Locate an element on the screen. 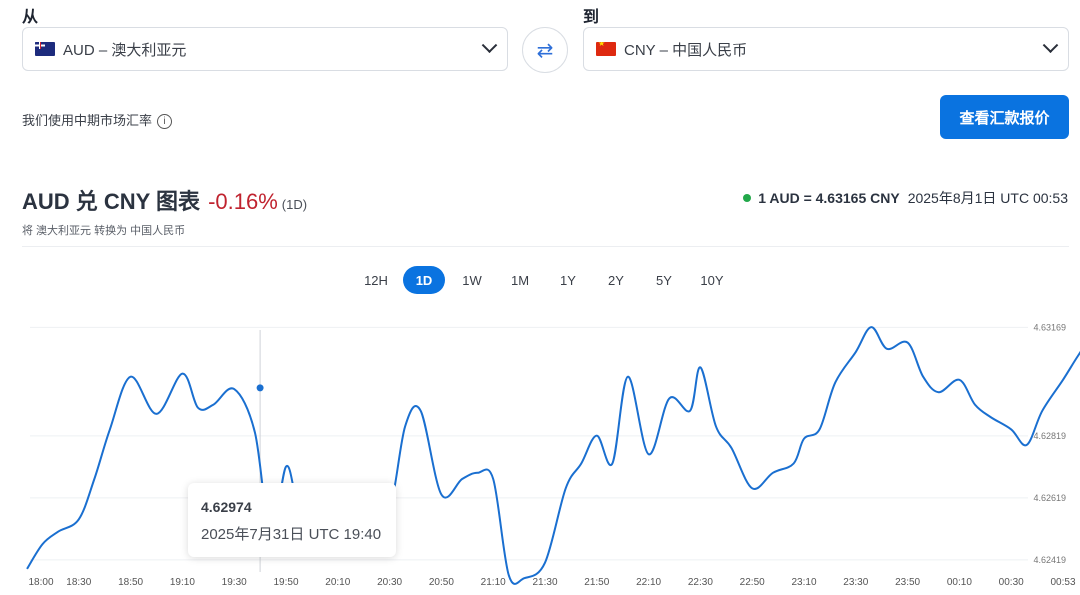 The image size is (1080, 595). range-tab-1d: 1D is located at coordinates (424, 280).